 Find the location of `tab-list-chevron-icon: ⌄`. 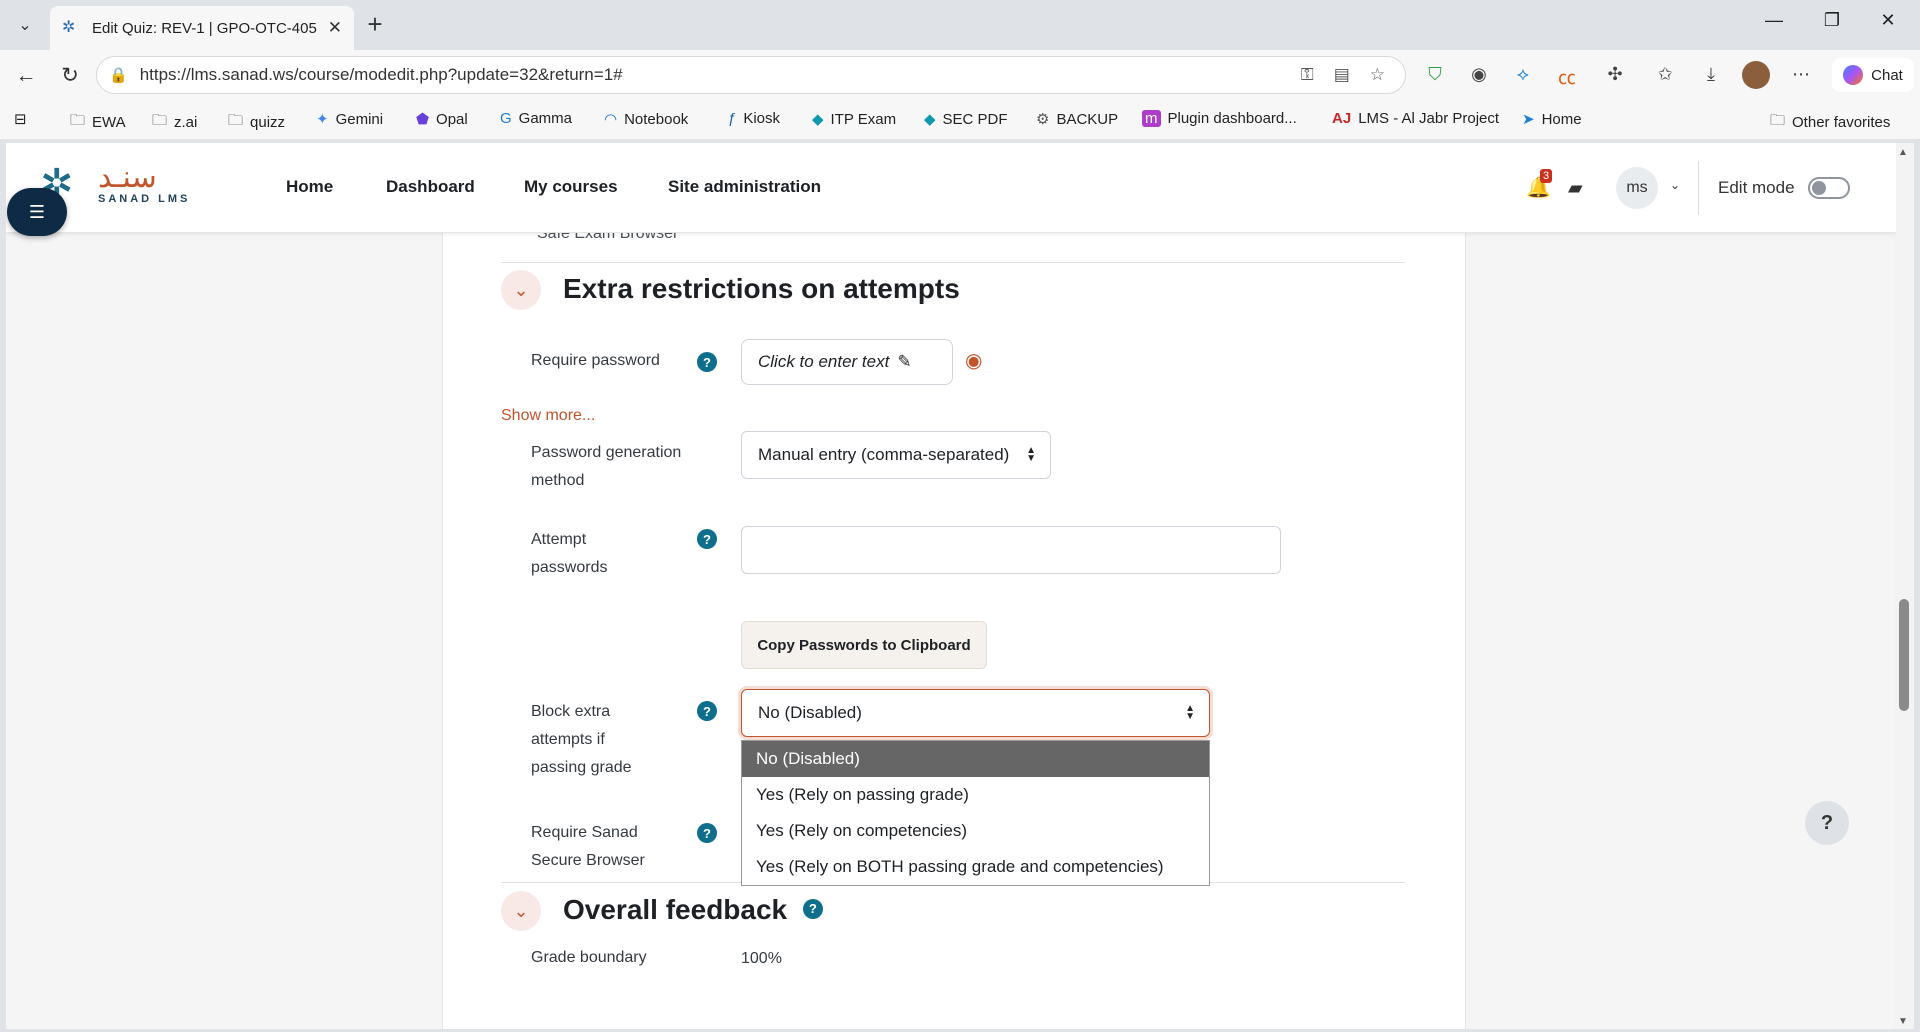

tab-list-chevron-icon: ⌄ is located at coordinates (25, 25).